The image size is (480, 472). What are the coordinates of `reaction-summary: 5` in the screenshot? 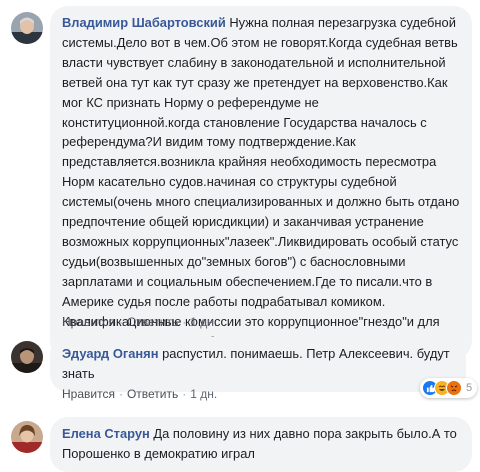 It's located at (449, 388).